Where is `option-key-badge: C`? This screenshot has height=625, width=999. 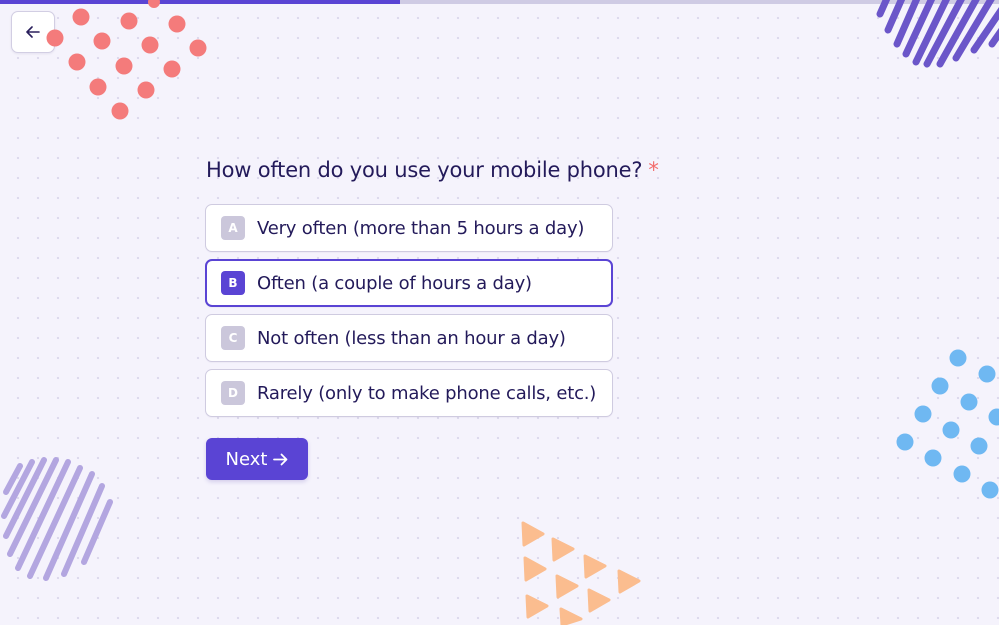
option-key-badge: C is located at coordinates (233, 338).